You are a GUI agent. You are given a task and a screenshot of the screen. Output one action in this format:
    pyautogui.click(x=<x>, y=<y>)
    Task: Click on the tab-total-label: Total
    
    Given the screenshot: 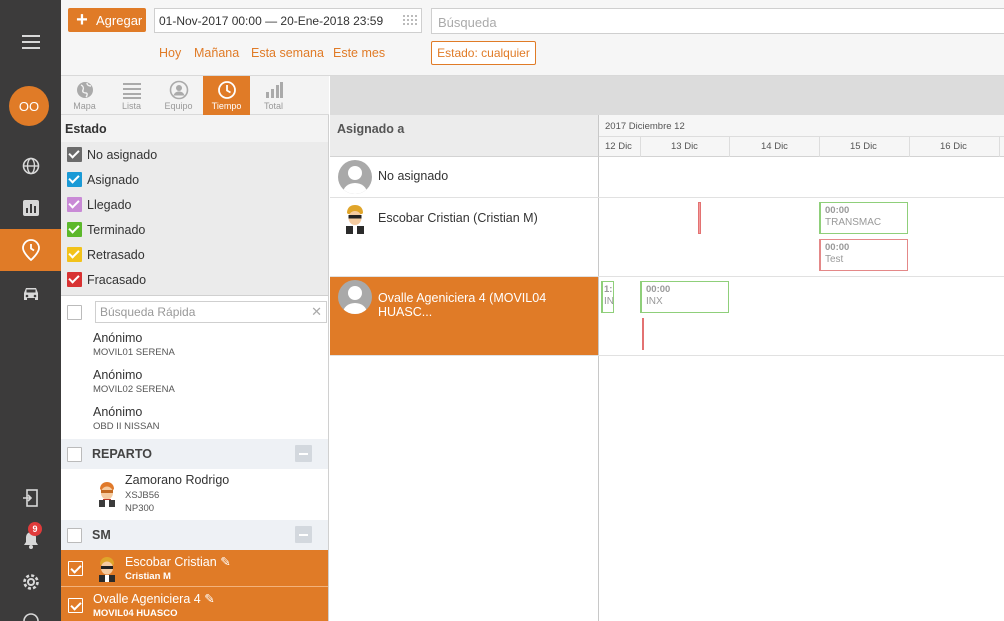 What is the action you would take?
    pyautogui.click(x=273, y=106)
    